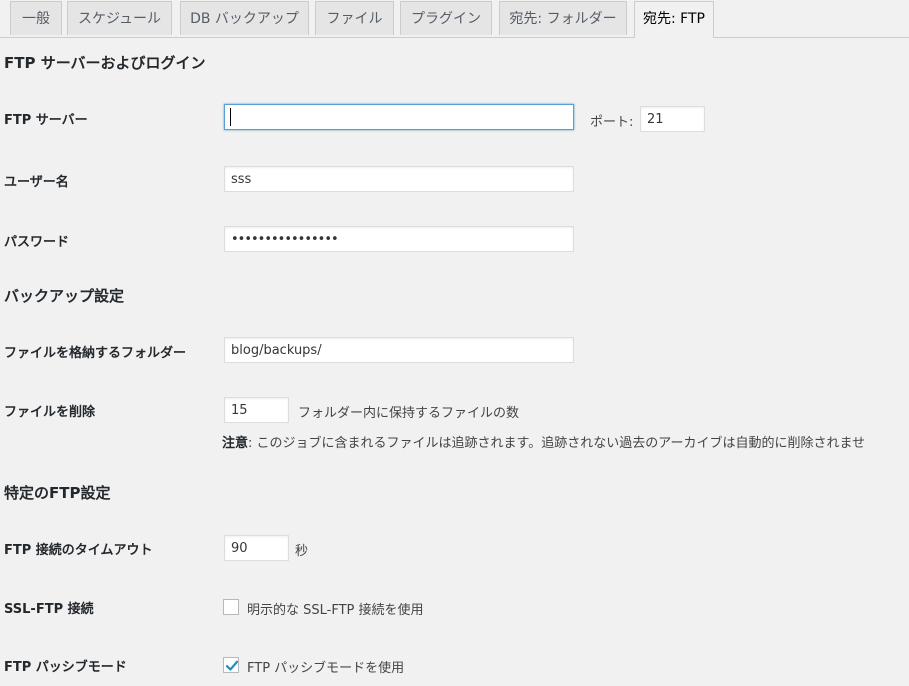 This screenshot has height=686, width=909. What do you see at coordinates (354, 18) in the screenshot?
I see `tab-files: ファイル` at bounding box center [354, 18].